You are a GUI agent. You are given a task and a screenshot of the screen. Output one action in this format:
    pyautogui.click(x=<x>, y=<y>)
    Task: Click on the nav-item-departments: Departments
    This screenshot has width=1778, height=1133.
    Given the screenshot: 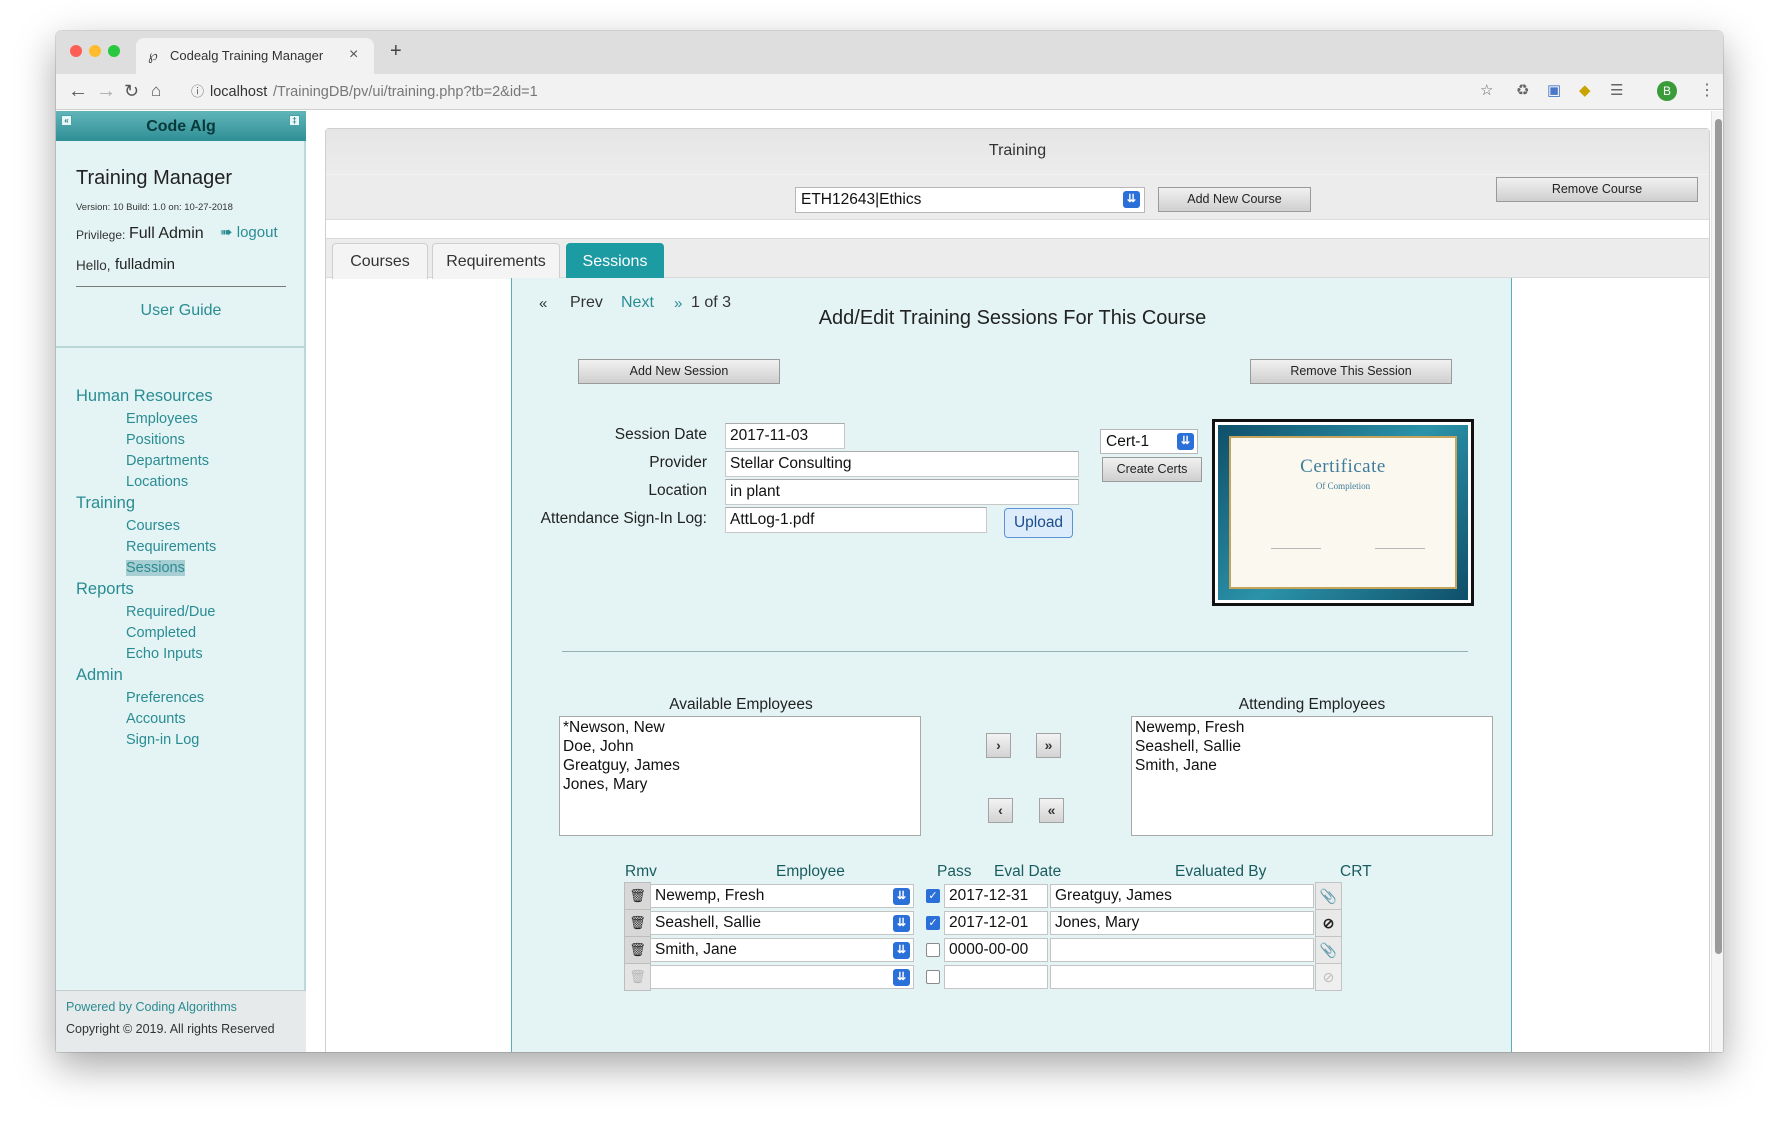 What is the action you would take?
    pyautogui.click(x=167, y=461)
    